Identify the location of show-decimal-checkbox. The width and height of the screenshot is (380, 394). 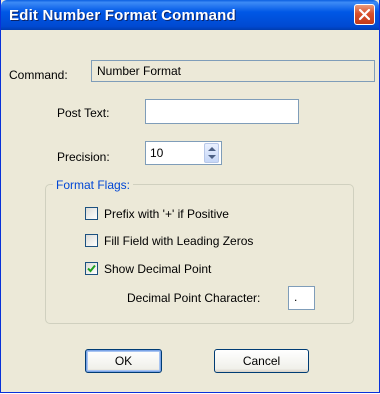
(91, 268).